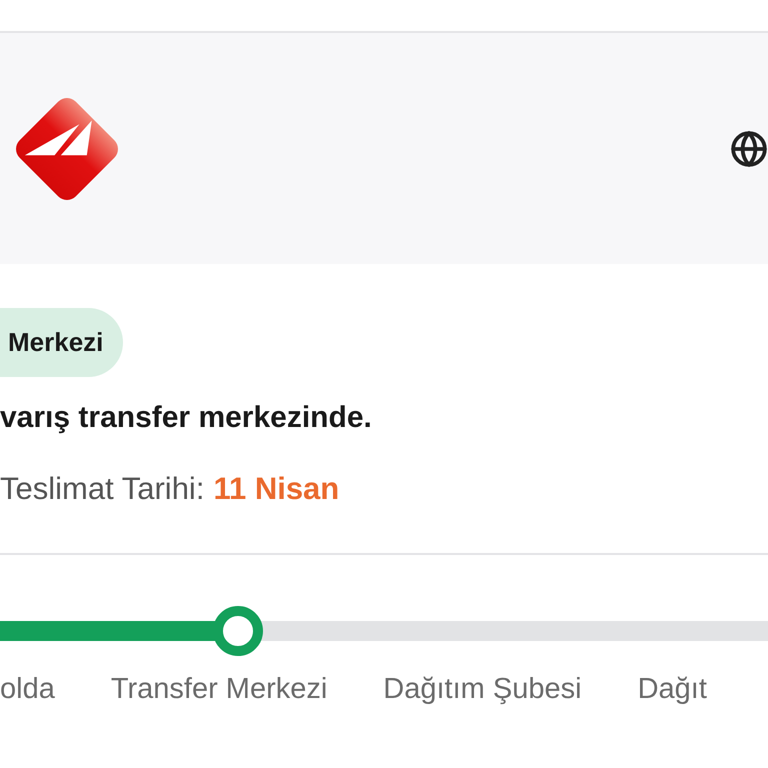 Image resolution: width=768 pixels, height=768 pixels. What do you see at coordinates (276, 489) in the screenshot?
I see `delivery-date: 11 Nisan` at bounding box center [276, 489].